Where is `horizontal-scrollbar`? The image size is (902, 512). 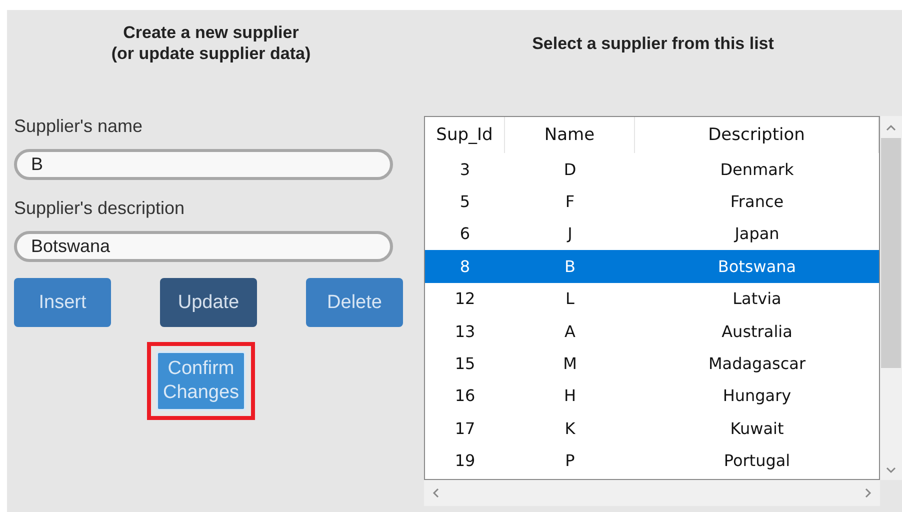 horizontal-scrollbar is located at coordinates (652, 493).